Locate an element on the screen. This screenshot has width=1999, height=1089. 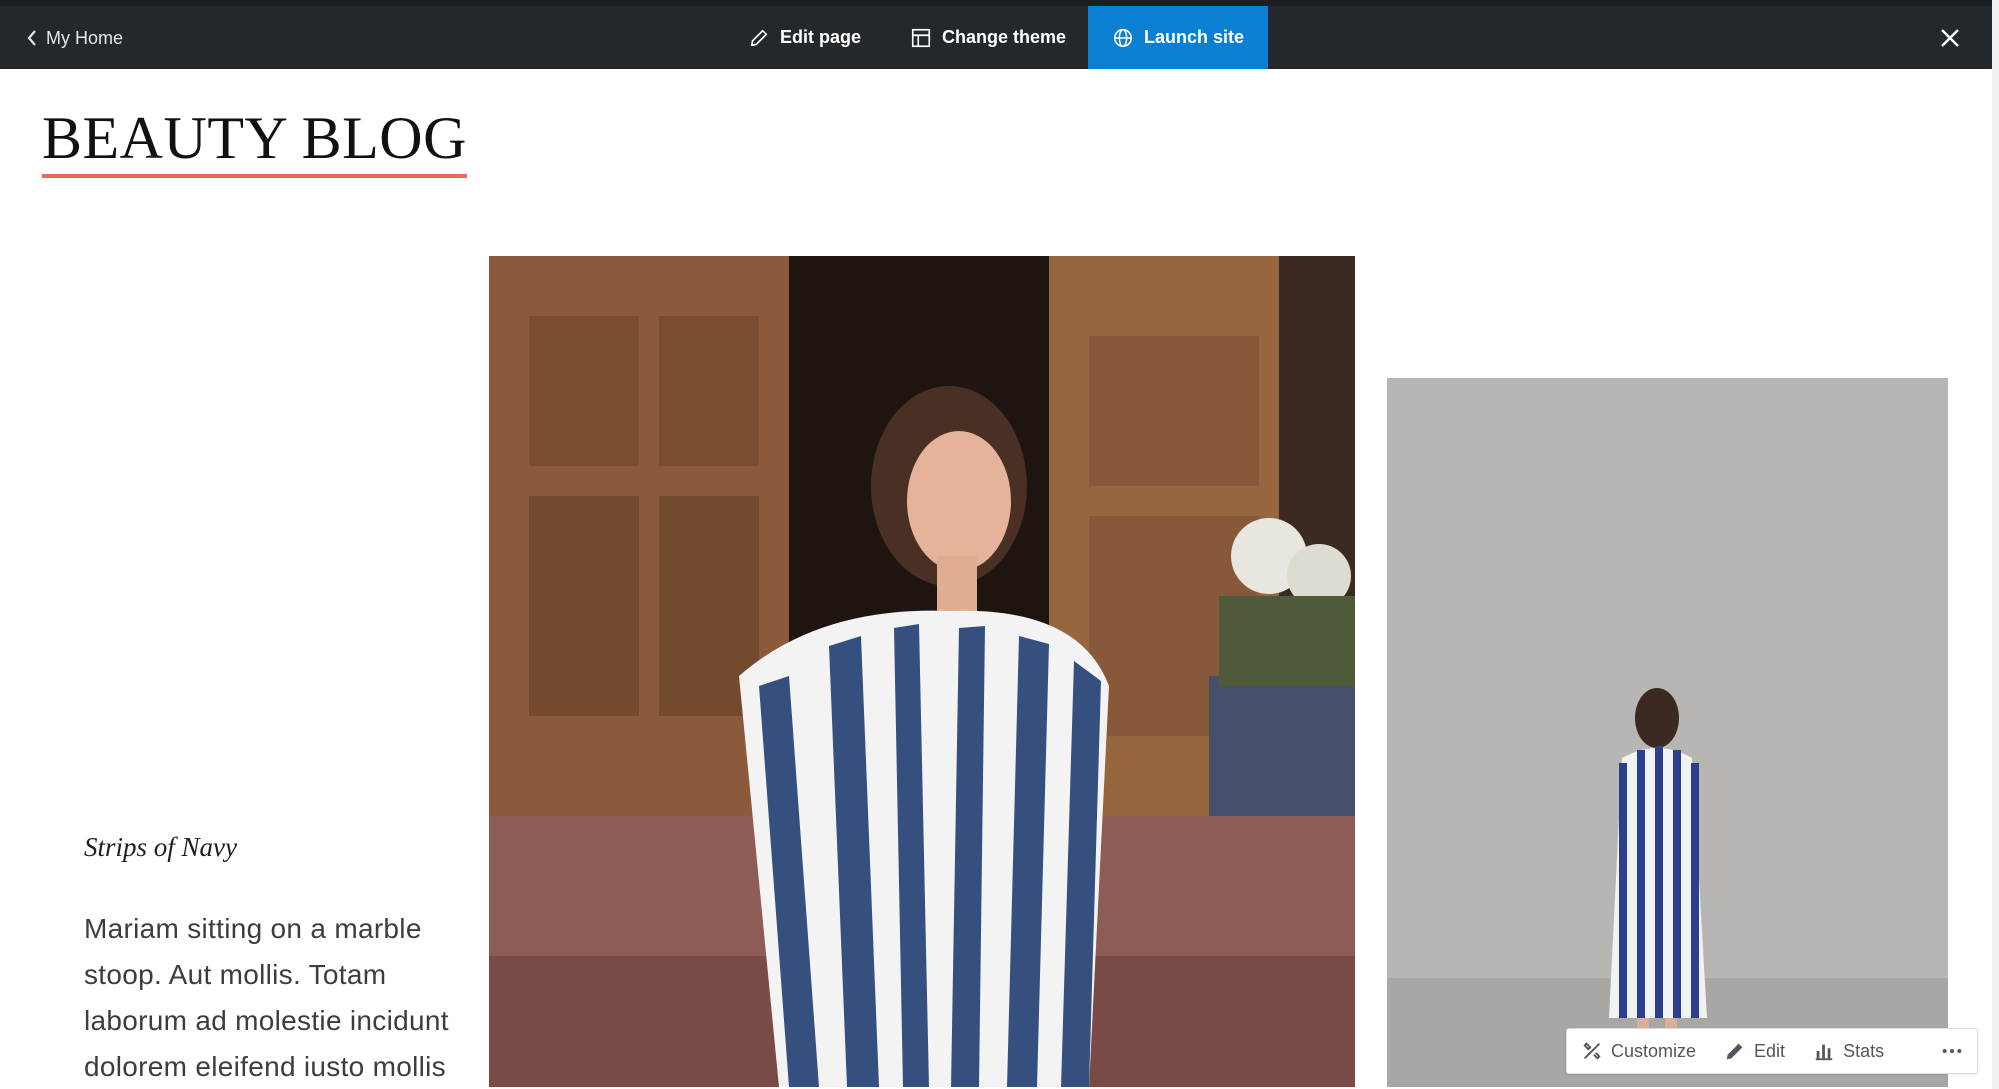
stats-button: Stats is located at coordinates (1848, 1051).